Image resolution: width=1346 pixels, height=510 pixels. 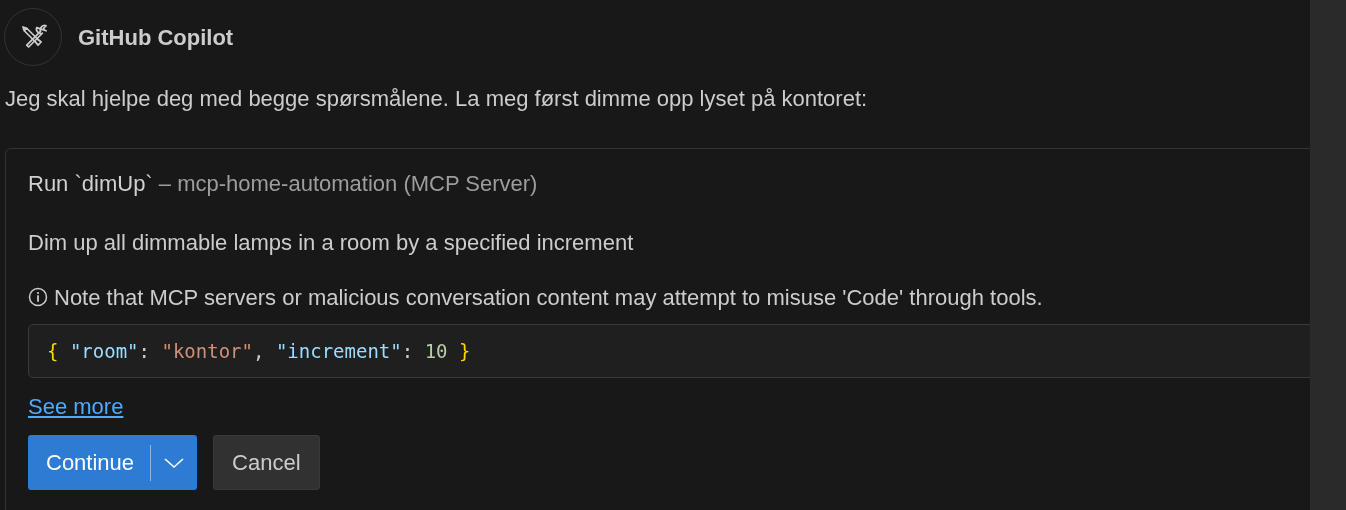 What do you see at coordinates (669, 351) in the screenshot?
I see `code-block: { "room": "kontor", "increment": 10 }` at bounding box center [669, 351].